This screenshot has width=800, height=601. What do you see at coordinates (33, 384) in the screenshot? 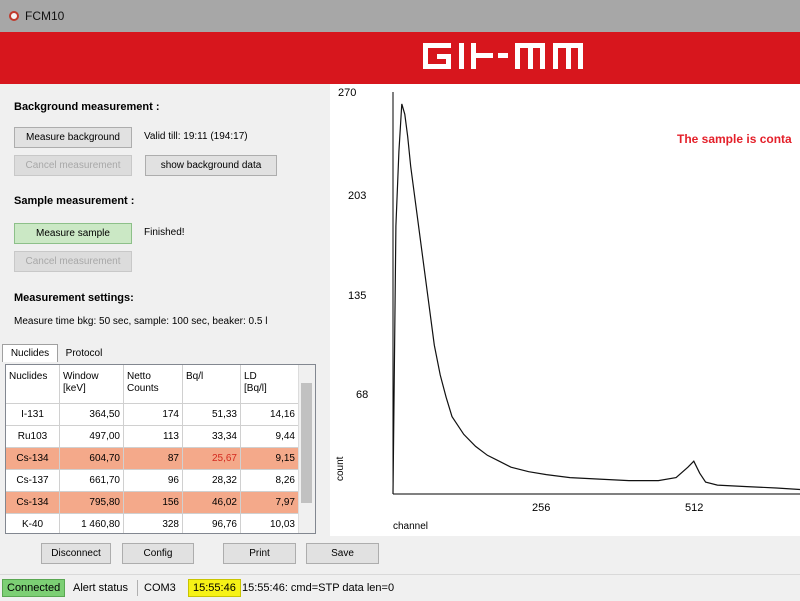
I see `column-header-nuclides: Nuclides` at bounding box center [33, 384].